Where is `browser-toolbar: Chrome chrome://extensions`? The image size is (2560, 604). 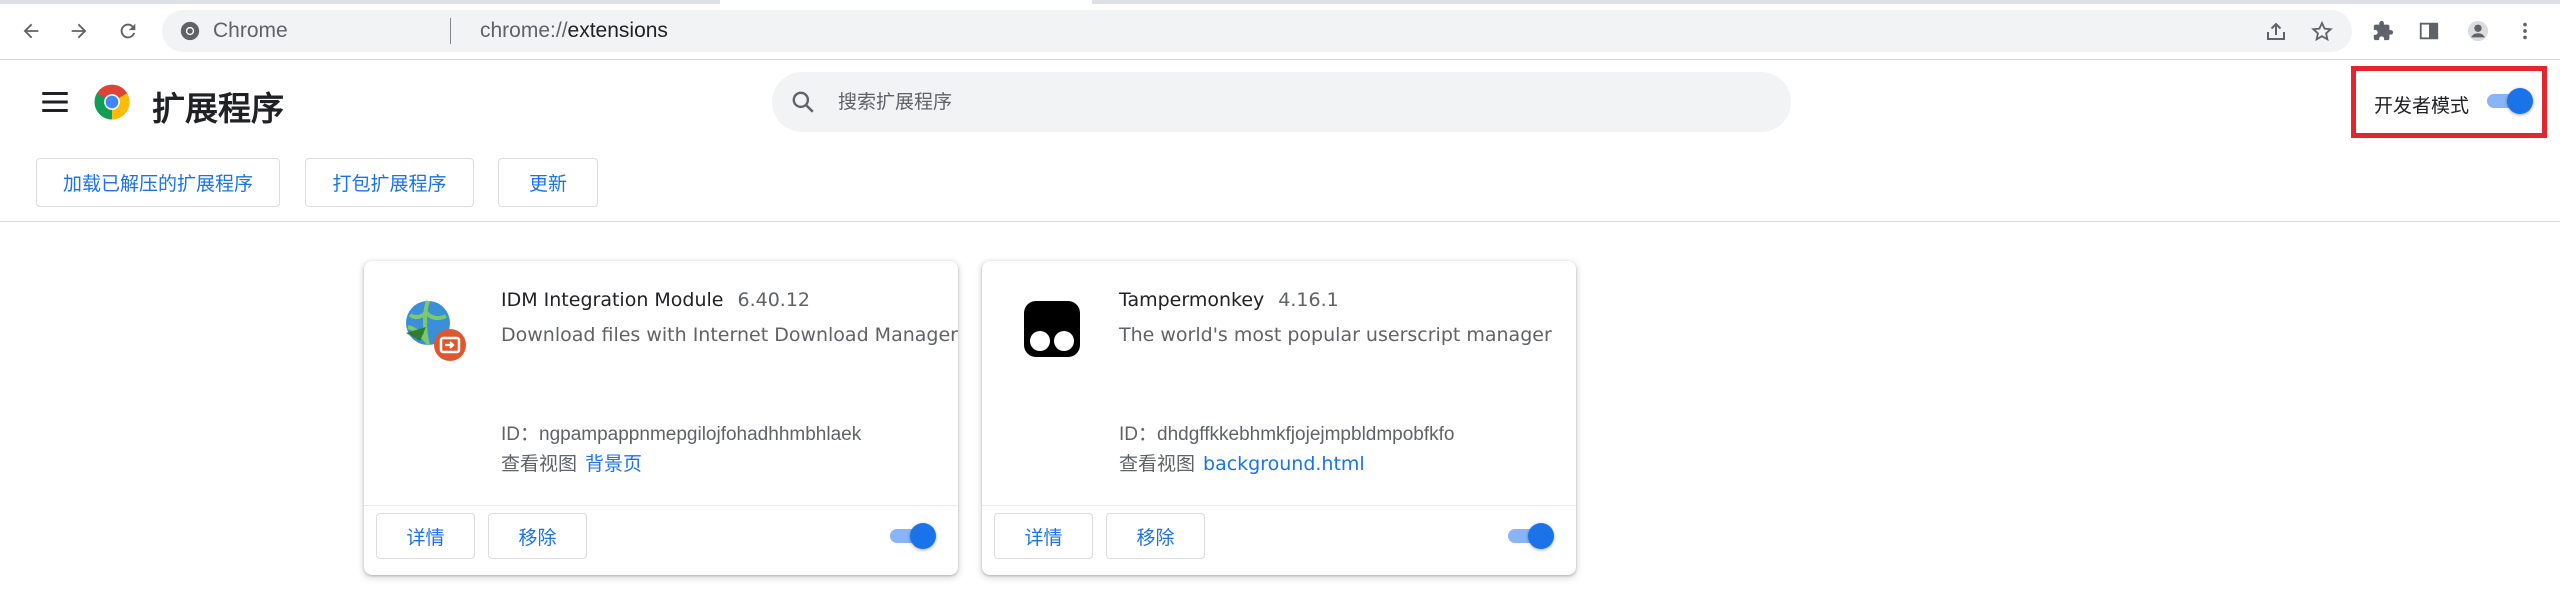
browser-toolbar: Chrome chrome://extensions is located at coordinates (1280, 30).